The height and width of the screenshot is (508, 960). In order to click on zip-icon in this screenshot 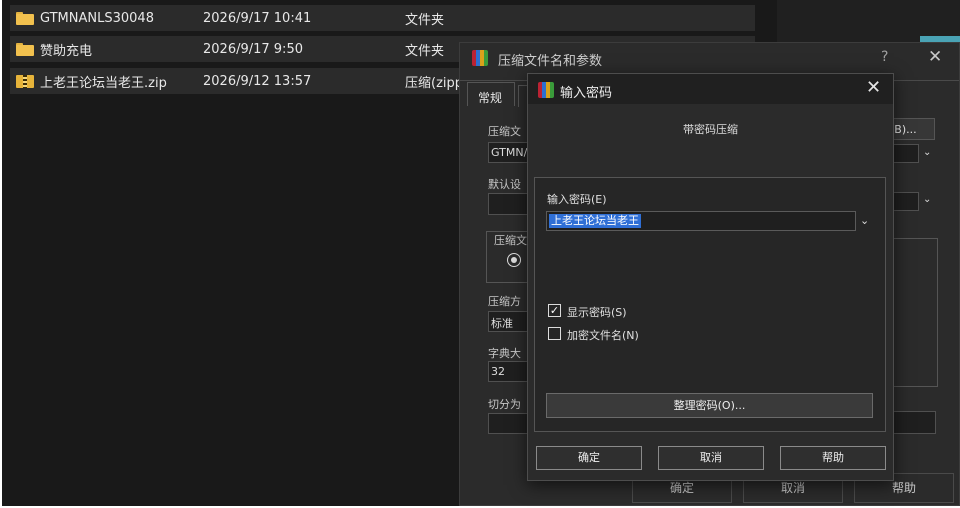, I will do `click(25, 81)`.